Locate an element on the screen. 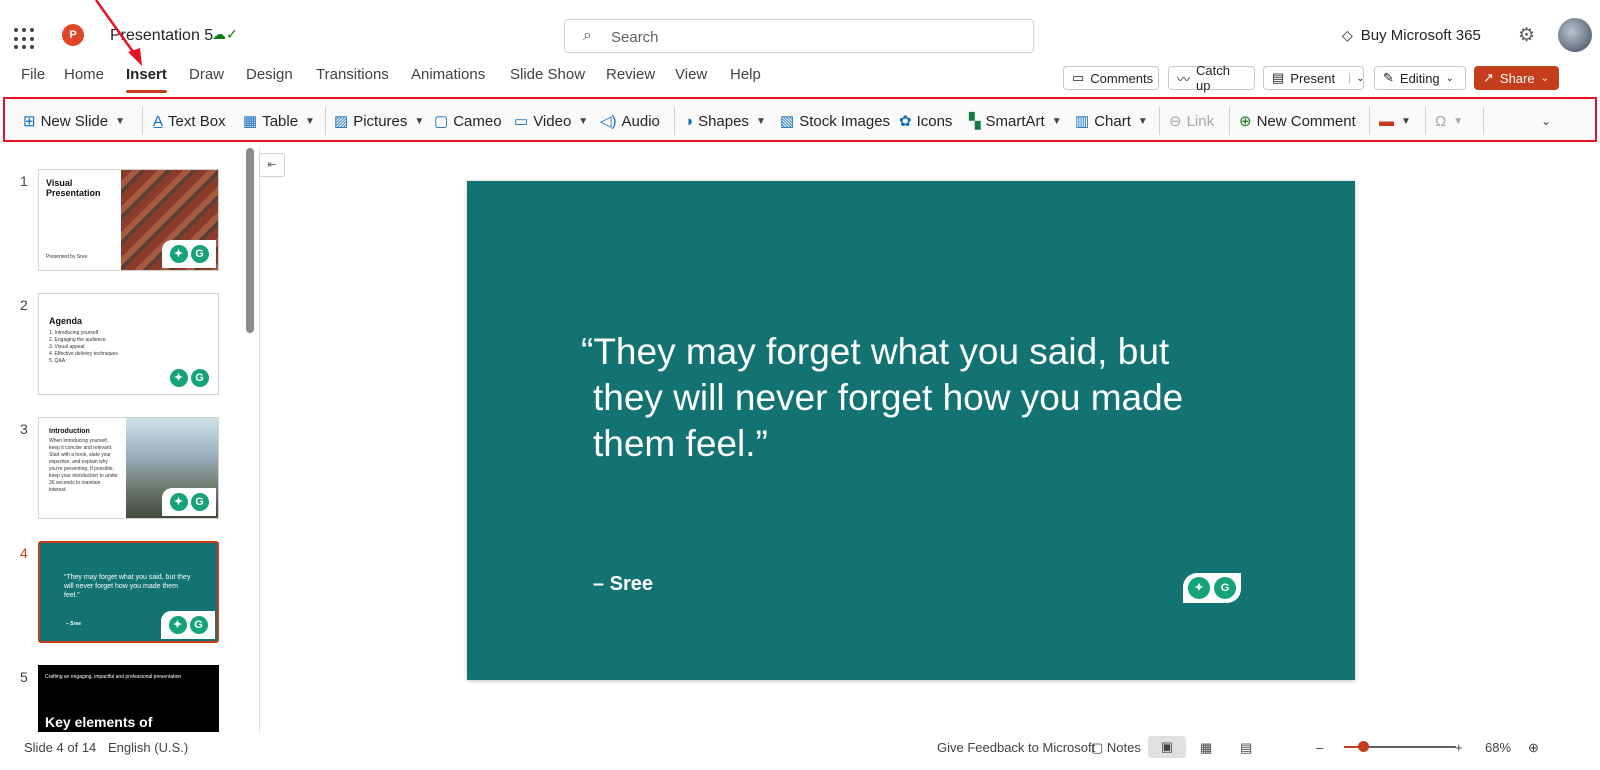 Image resolution: width=1600 pixels, height=770 pixels. audio-button: ◁) Audio is located at coordinates (630, 121).